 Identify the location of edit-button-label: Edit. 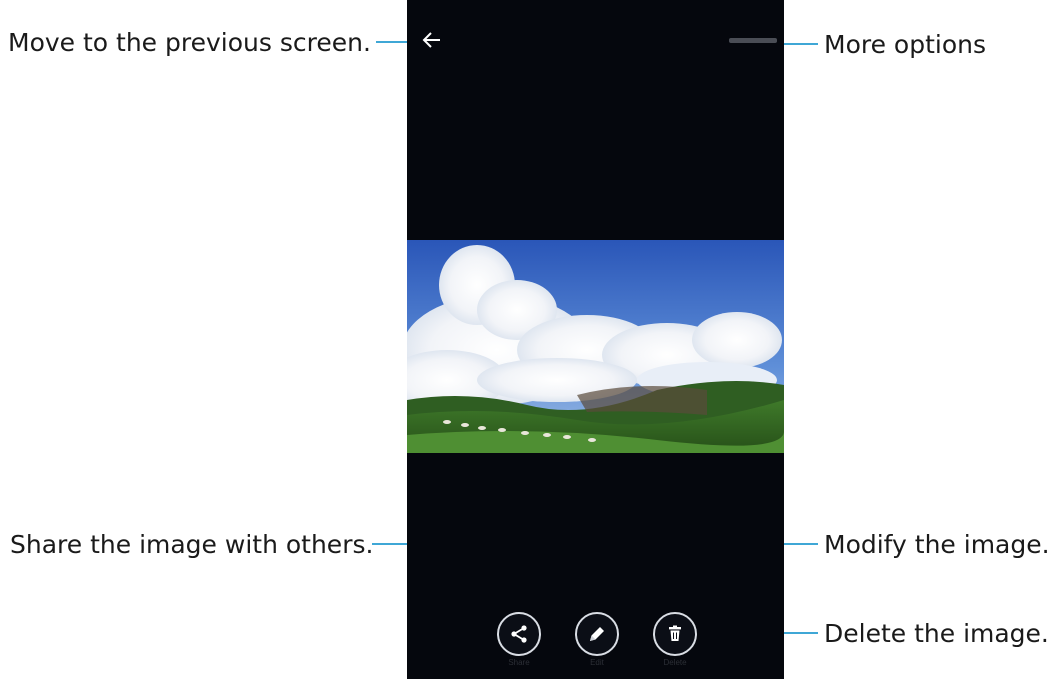
(597, 662).